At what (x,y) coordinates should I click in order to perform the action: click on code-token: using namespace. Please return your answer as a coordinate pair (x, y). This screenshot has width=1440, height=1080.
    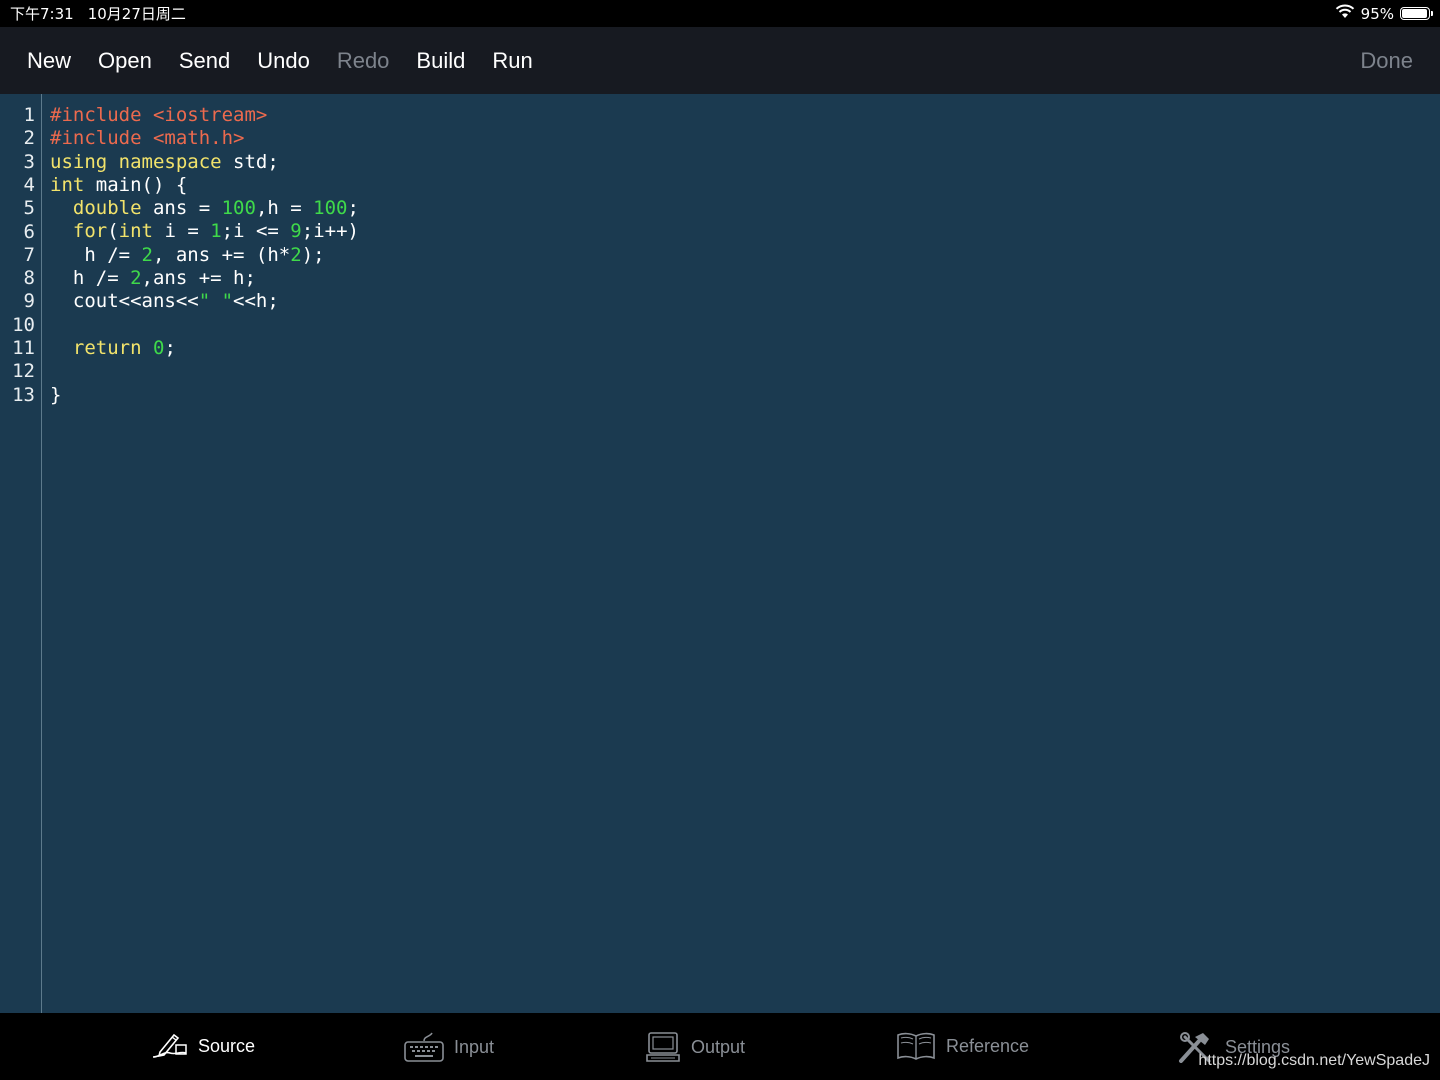
    Looking at the image, I should click on (136, 161).